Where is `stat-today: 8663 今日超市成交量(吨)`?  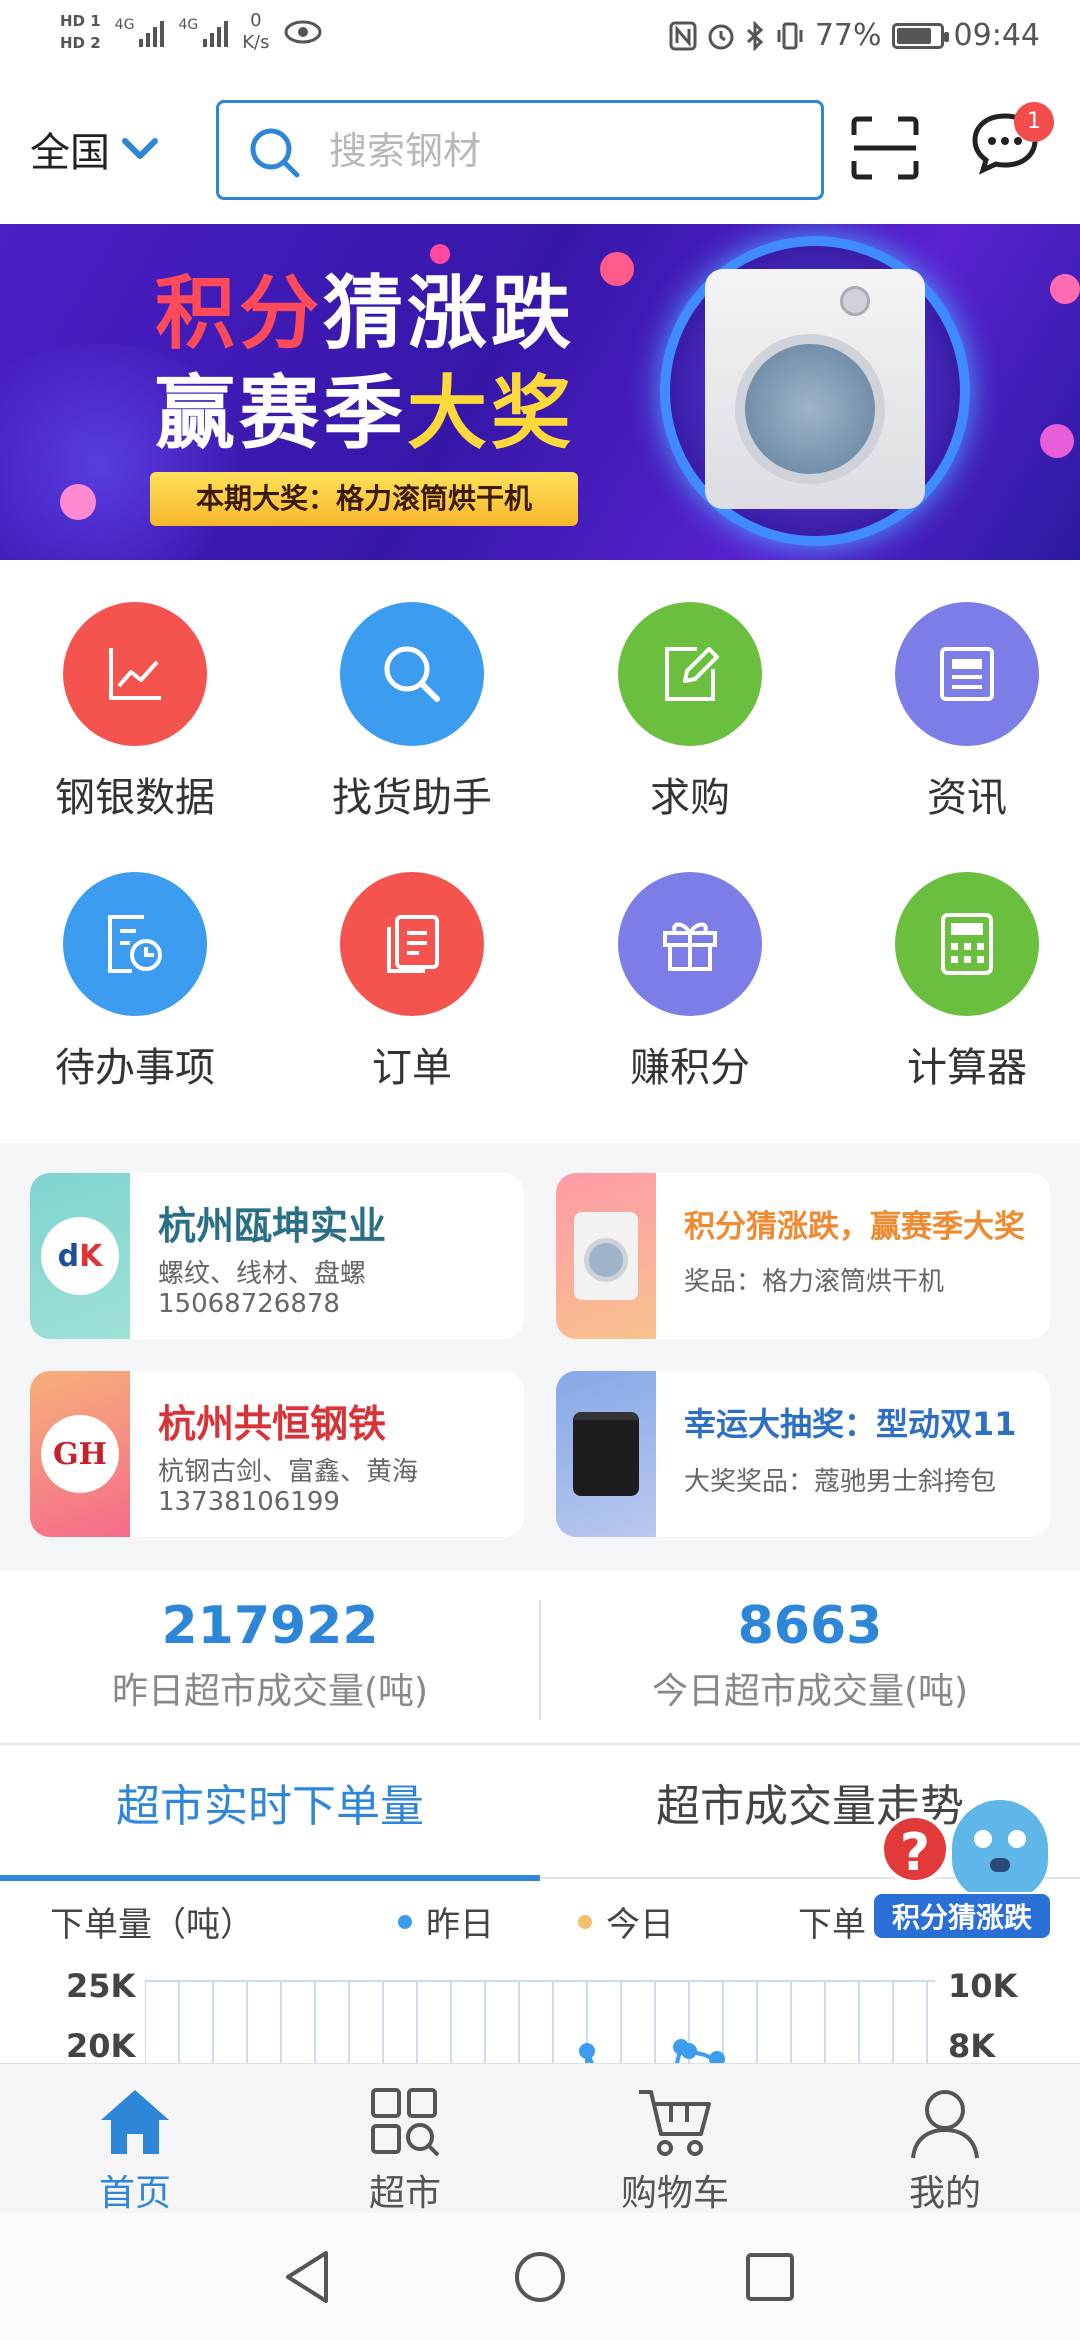 stat-today: 8663 今日超市成交量(吨) is located at coordinates (810, 1654).